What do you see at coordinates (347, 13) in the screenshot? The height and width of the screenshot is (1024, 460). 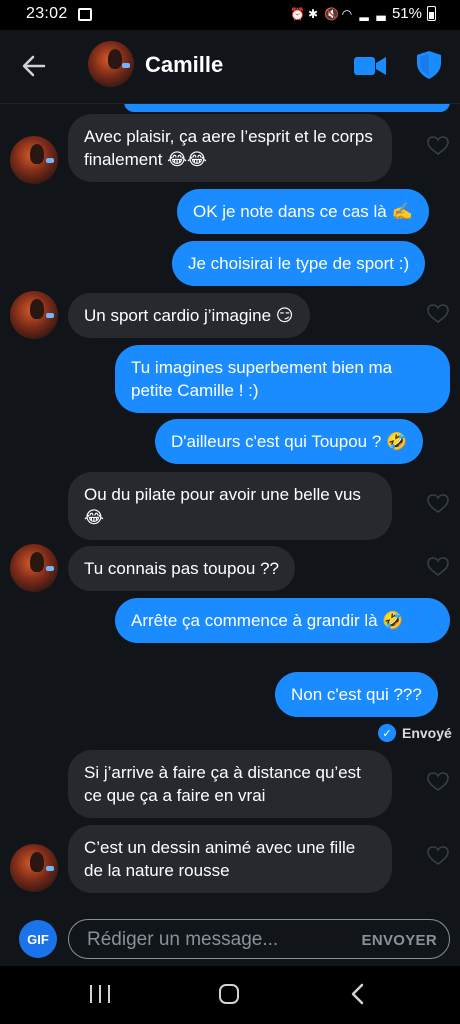 I see `wifi-icon: ◠` at bounding box center [347, 13].